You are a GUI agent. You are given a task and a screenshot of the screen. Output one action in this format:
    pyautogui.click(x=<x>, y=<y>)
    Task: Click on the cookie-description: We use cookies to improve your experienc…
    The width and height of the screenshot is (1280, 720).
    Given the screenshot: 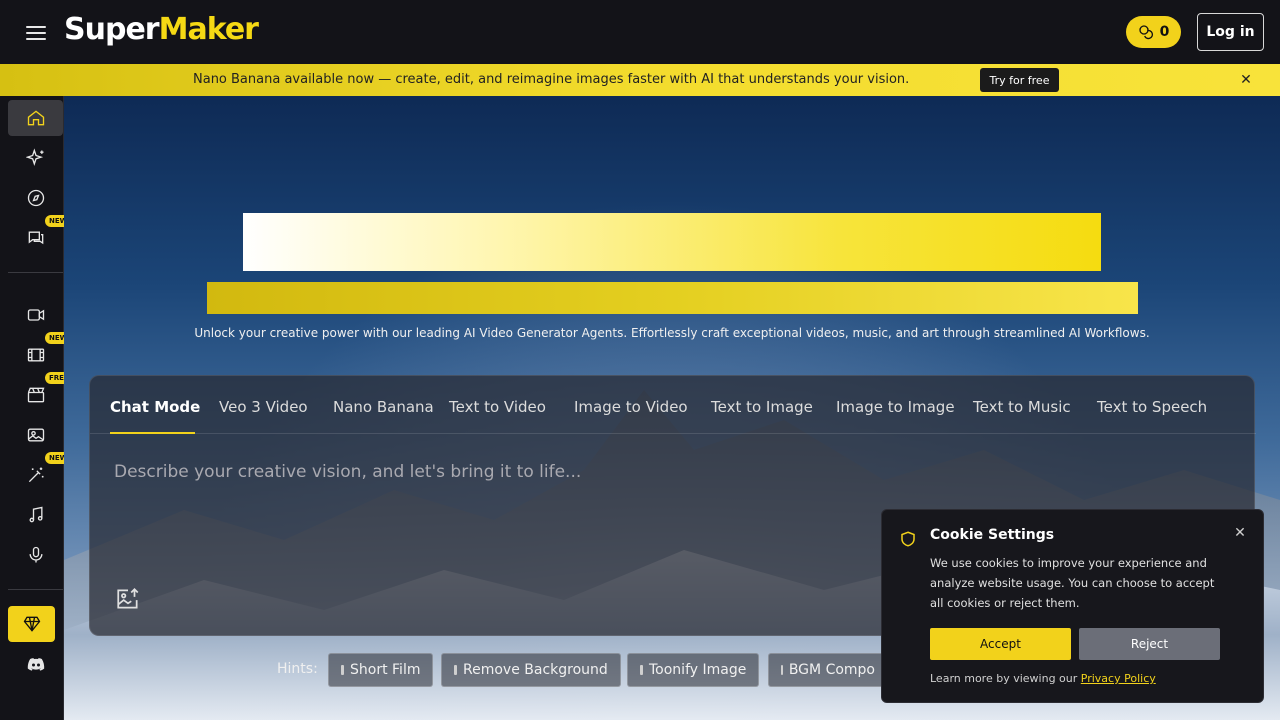 What is the action you would take?
    pyautogui.click(x=1072, y=583)
    